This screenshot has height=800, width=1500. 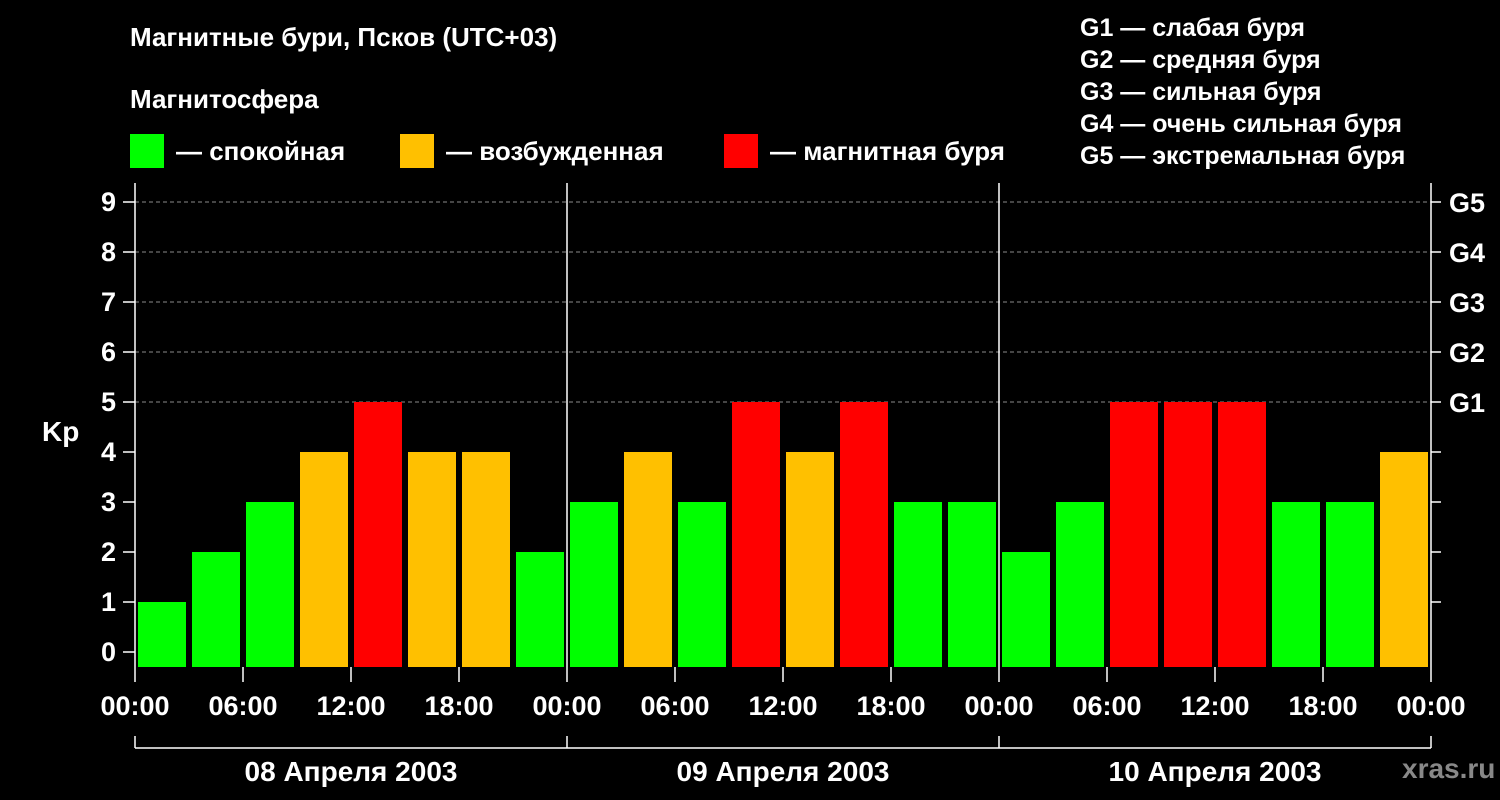 I want to click on watermark: xras.ru, so click(x=1449, y=768).